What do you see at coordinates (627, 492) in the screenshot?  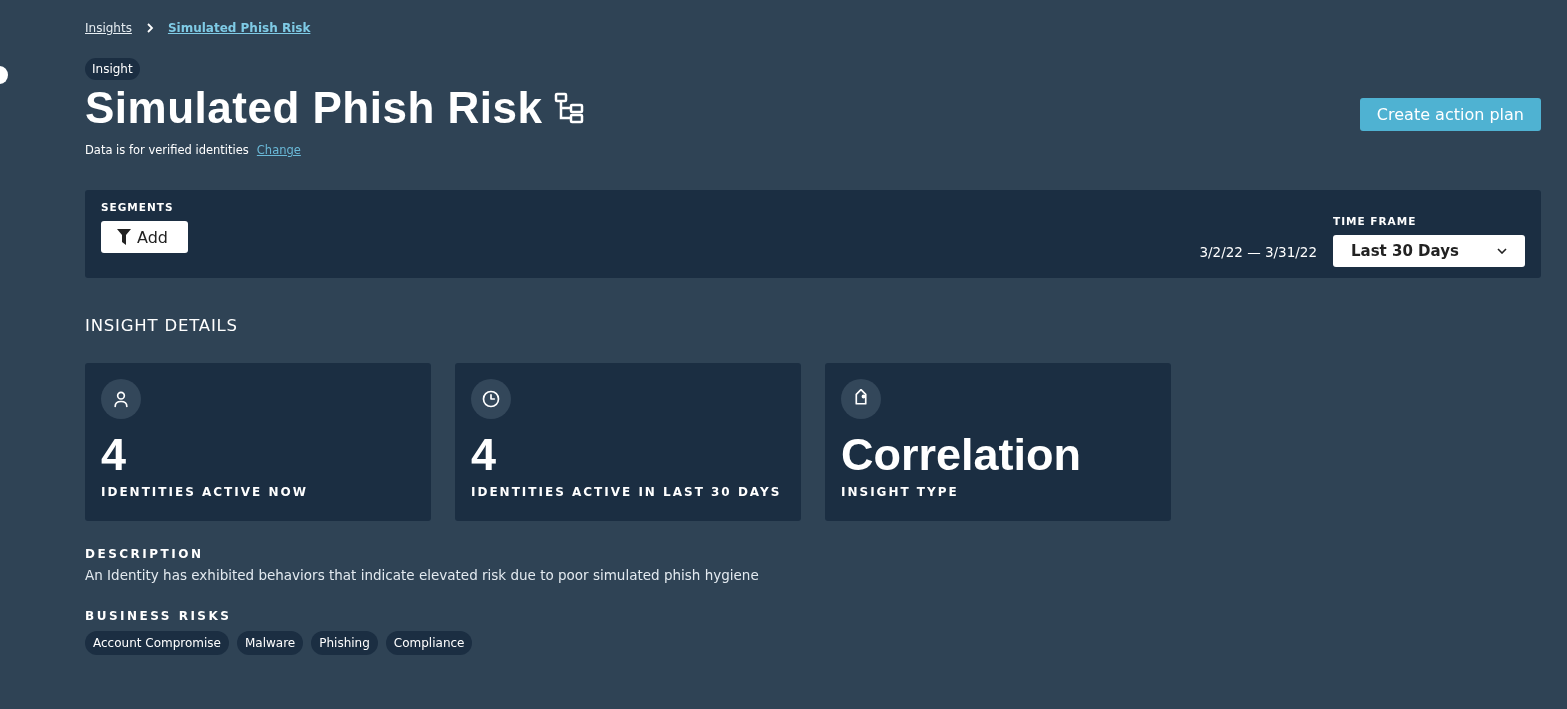 I see `stat-label: IDENTITIES ACTIVE IN LAST 30 DAYS` at bounding box center [627, 492].